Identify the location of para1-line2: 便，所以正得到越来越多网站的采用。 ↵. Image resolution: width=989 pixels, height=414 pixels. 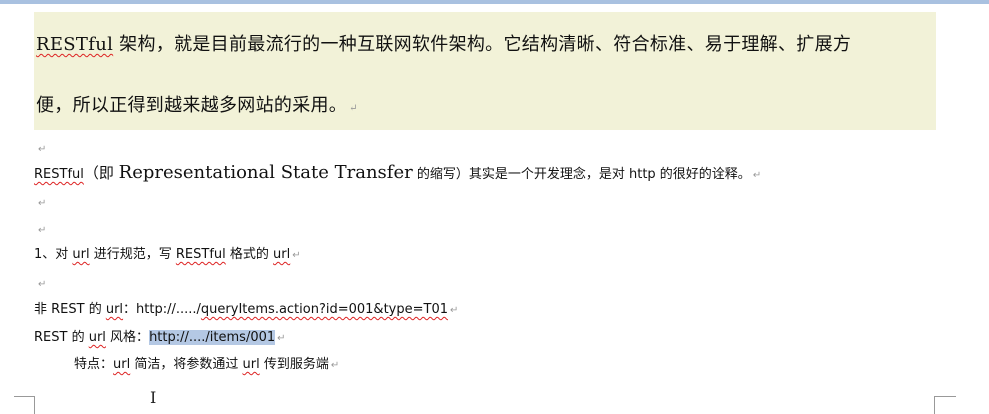
(197, 104).